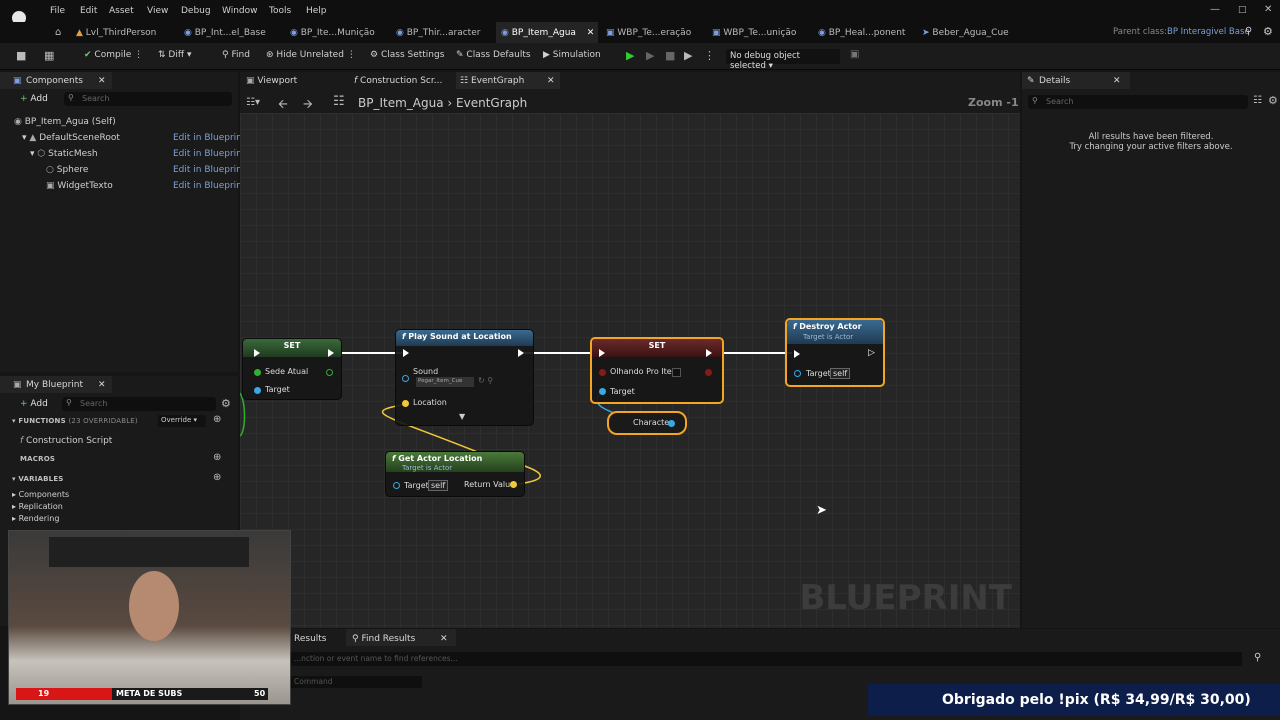 The height and width of the screenshot is (720, 1280). I want to click on add-function-icon: ⊕, so click(217, 419).